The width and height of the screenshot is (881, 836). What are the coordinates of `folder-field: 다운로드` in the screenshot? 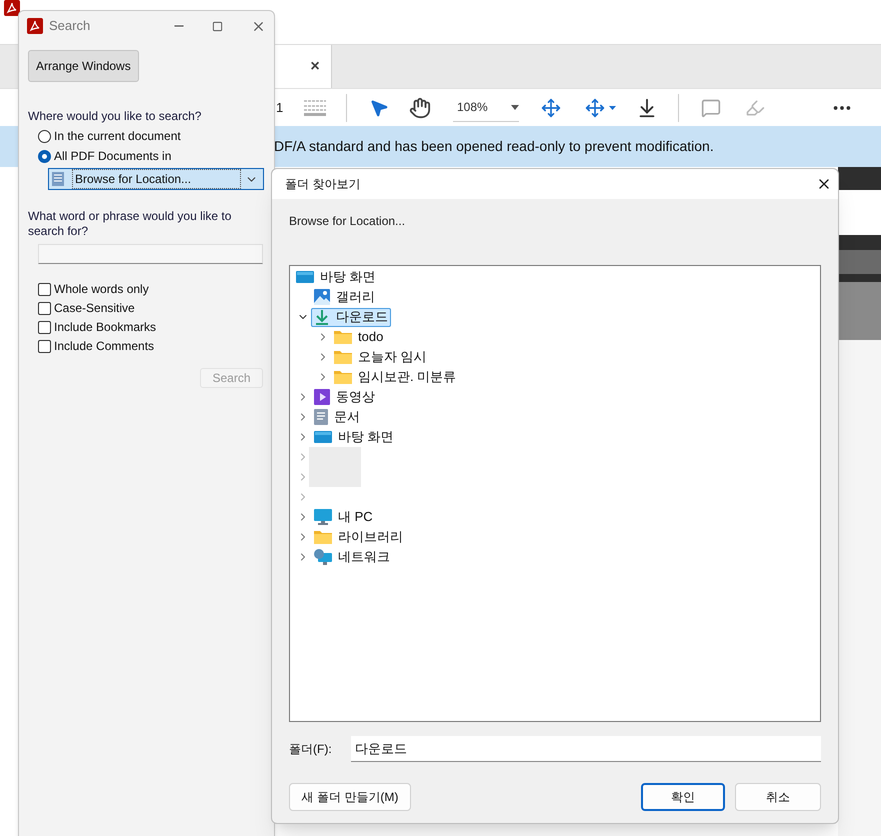 It's located at (586, 749).